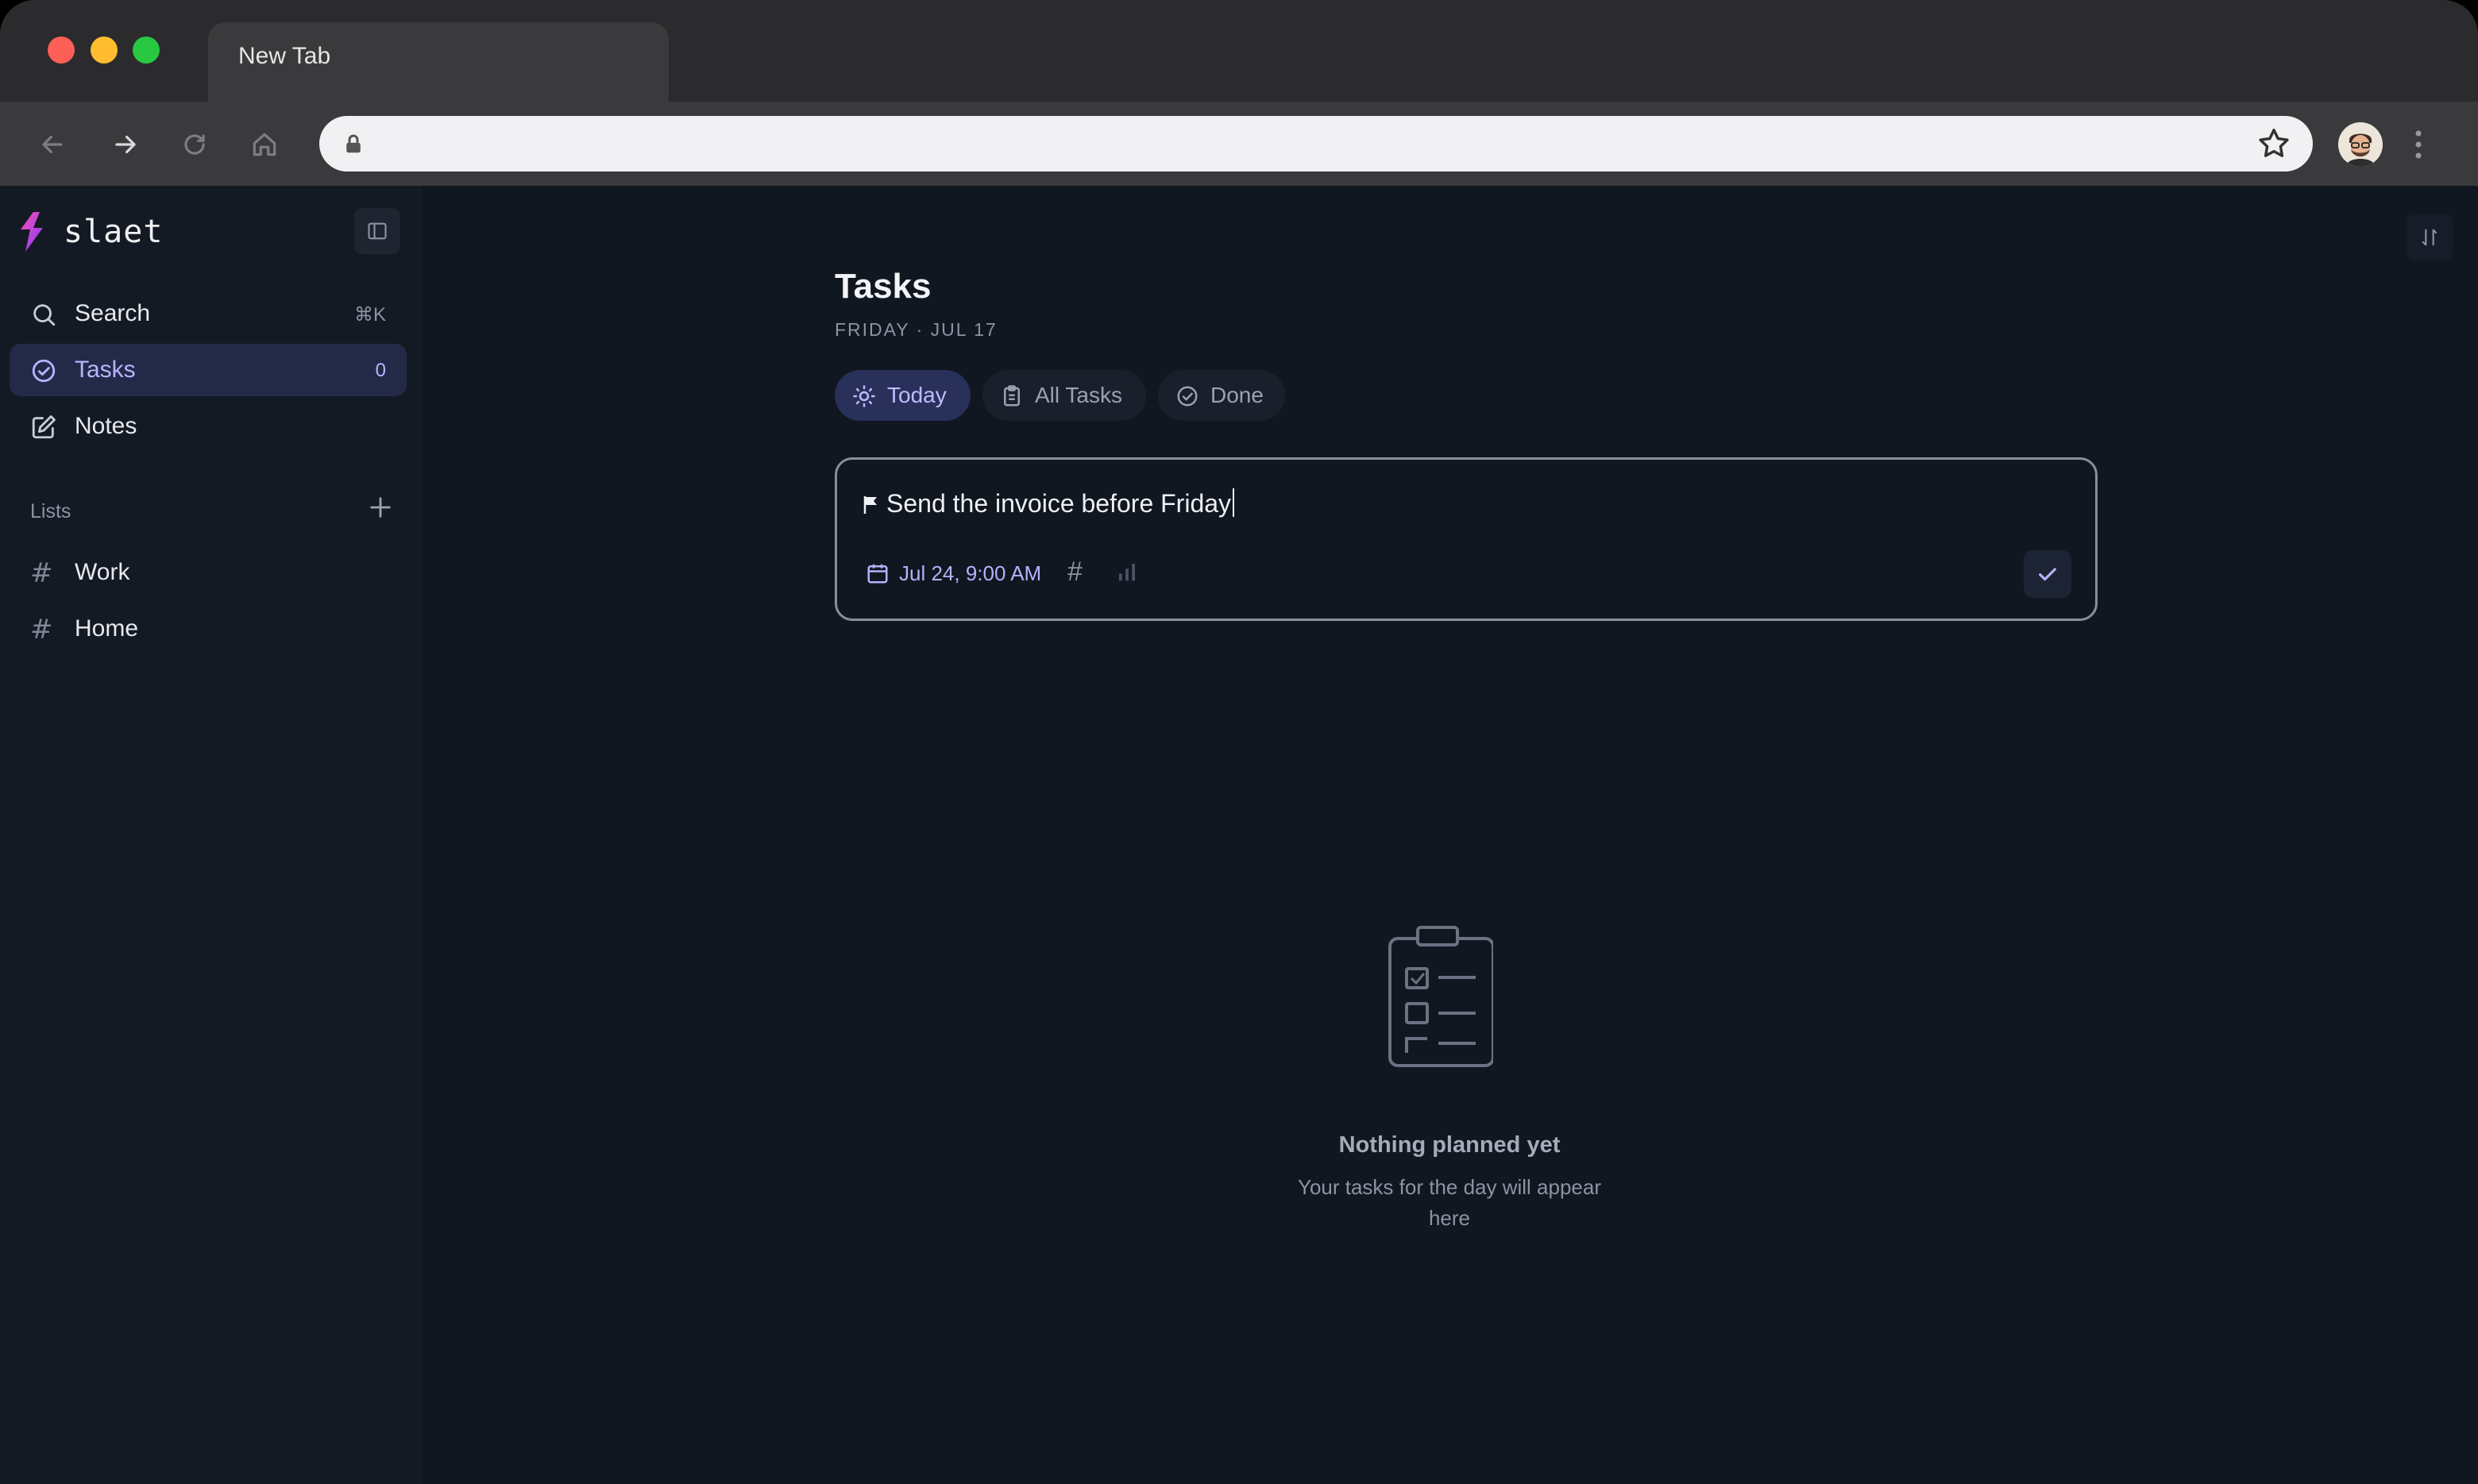 The image size is (2478, 1484). I want to click on tab-all-tasks: All Tasks, so click(1064, 396).